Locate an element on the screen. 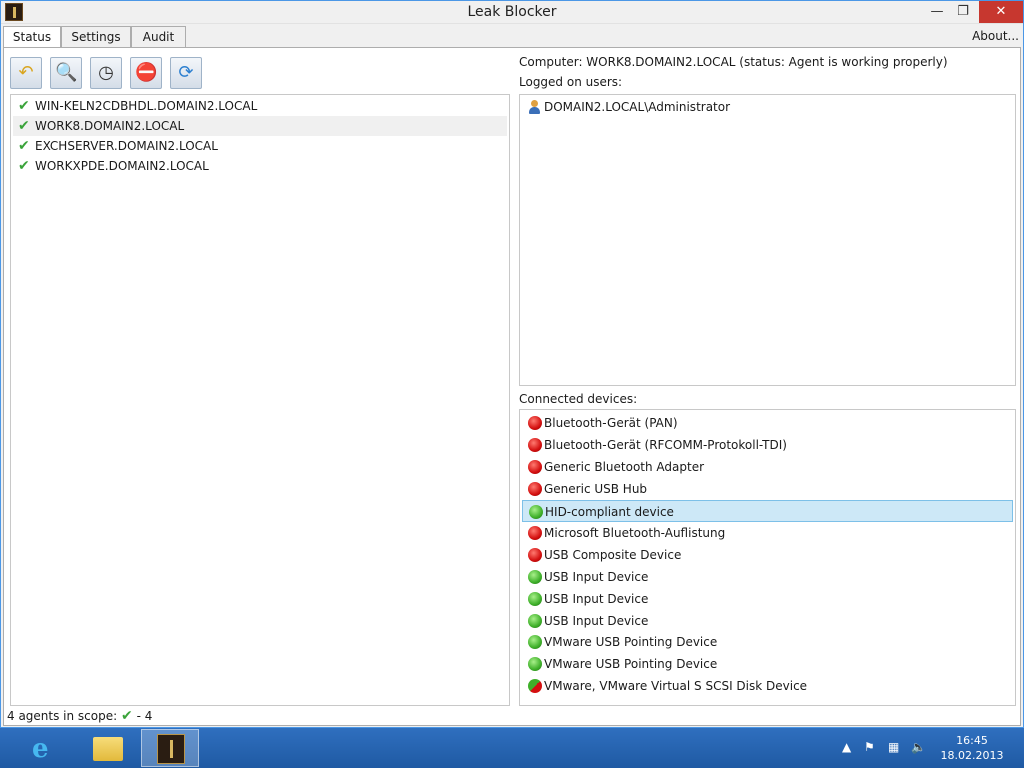 This screenshot has width=1024, height=768. device-name: HID-compliant device is located at coordinates (609, 512).